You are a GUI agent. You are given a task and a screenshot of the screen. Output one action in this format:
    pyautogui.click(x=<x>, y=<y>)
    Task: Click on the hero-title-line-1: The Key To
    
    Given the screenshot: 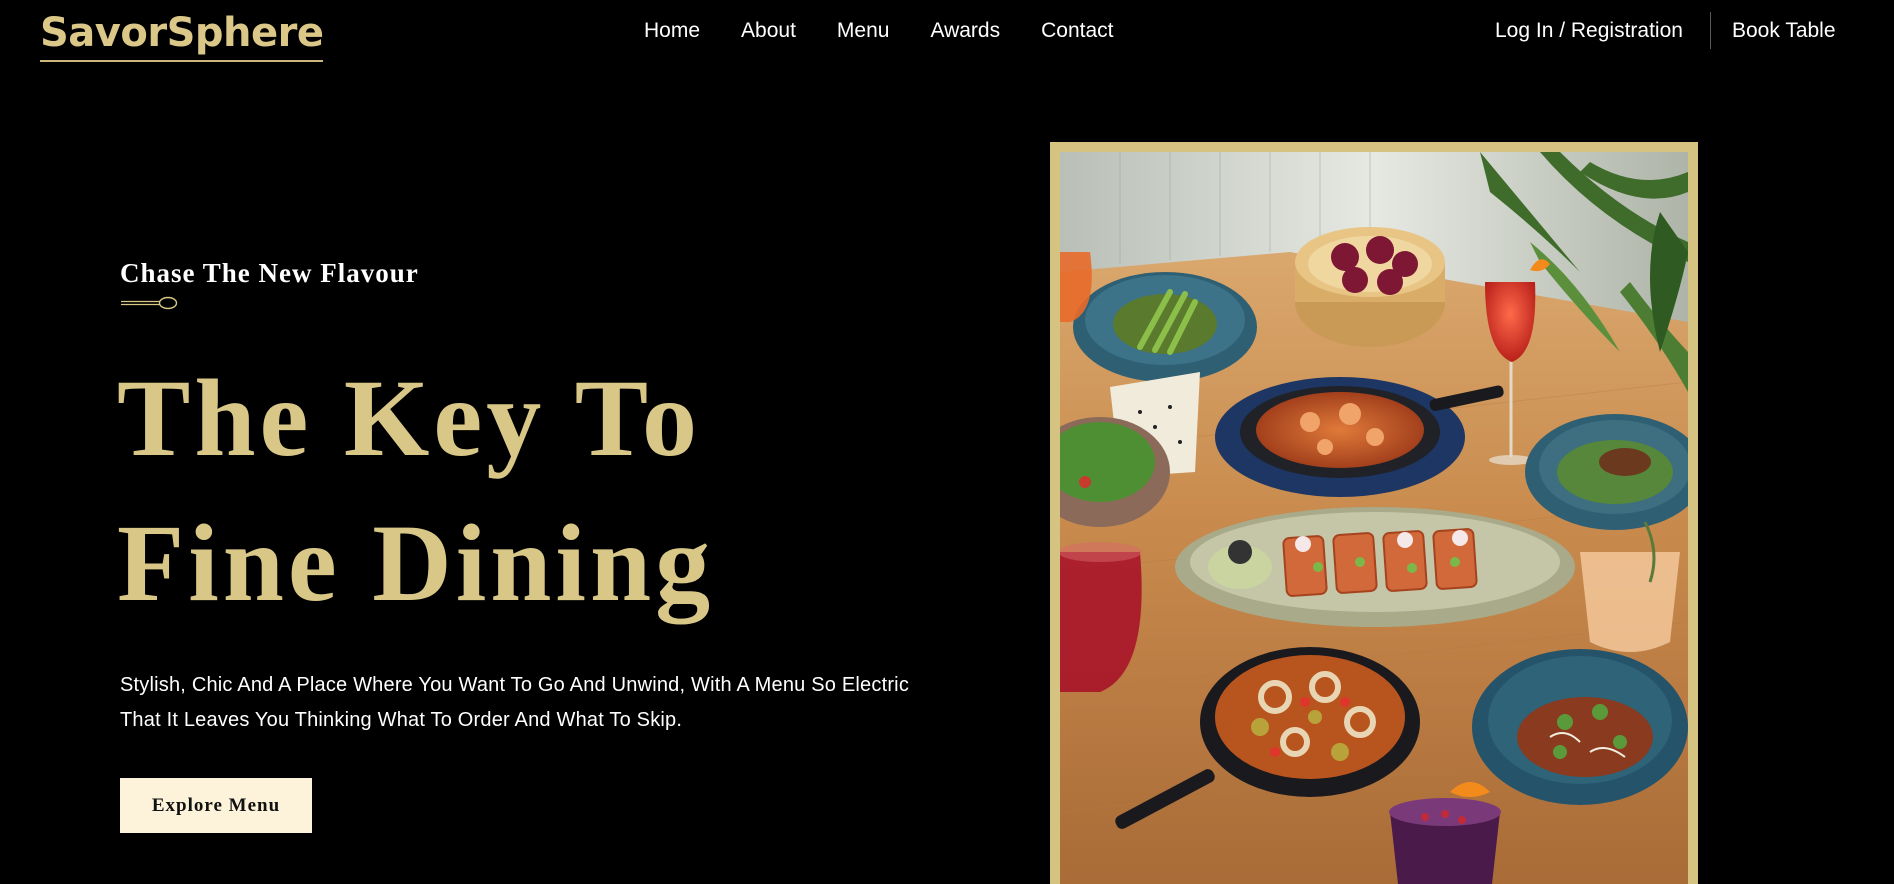 What is the action you would take?
    pyautogui.click(x=409, y=418)
    